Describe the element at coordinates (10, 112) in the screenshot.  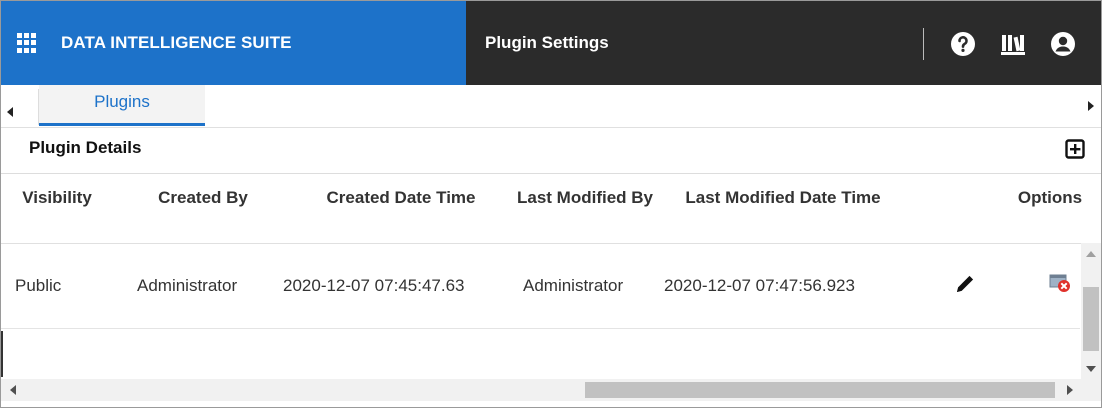
I see `tab-scroll-left-icon` at that location.